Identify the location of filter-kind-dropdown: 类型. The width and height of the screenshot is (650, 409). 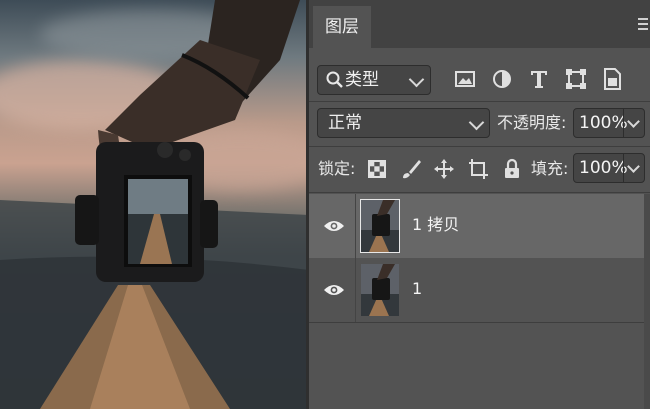
(374, 80).